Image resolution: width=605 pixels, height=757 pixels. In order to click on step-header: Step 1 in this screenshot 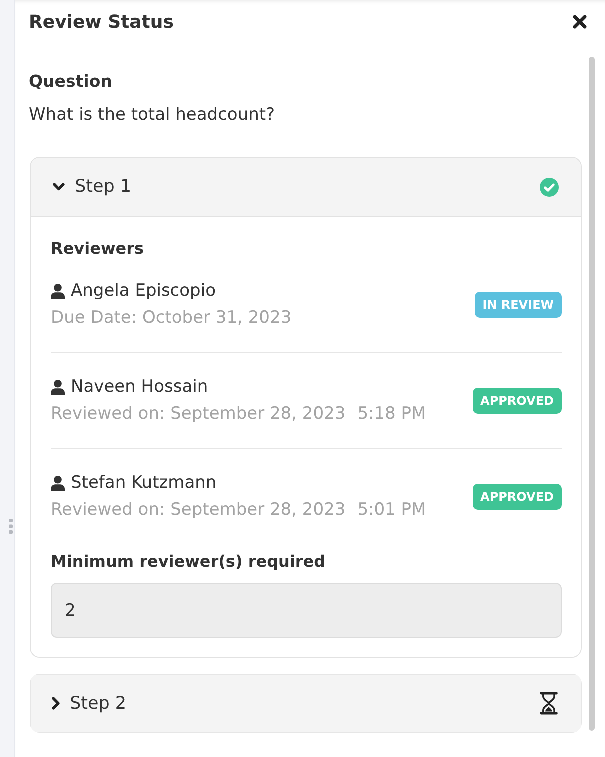, I will do `click(306, 187)`.